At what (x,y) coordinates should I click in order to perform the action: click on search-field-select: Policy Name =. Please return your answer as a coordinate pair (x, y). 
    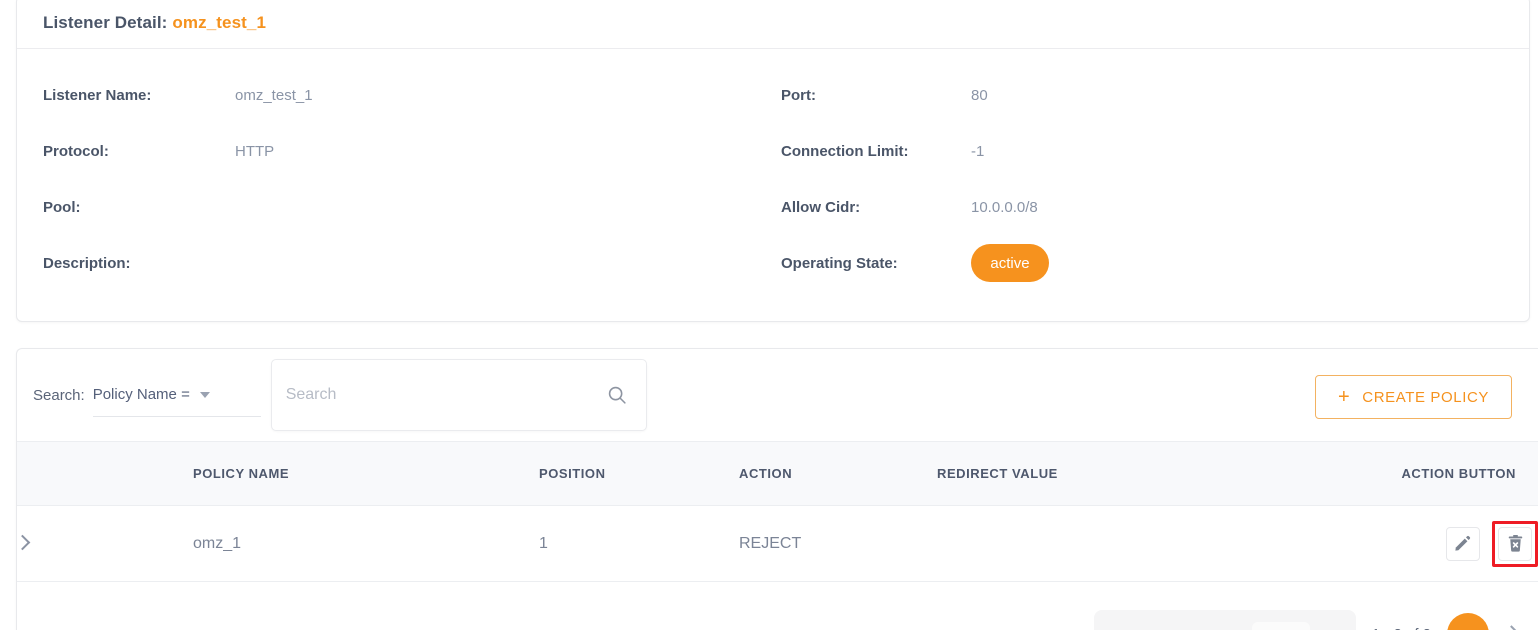
    Looking at the image, I should click on (176, 395).